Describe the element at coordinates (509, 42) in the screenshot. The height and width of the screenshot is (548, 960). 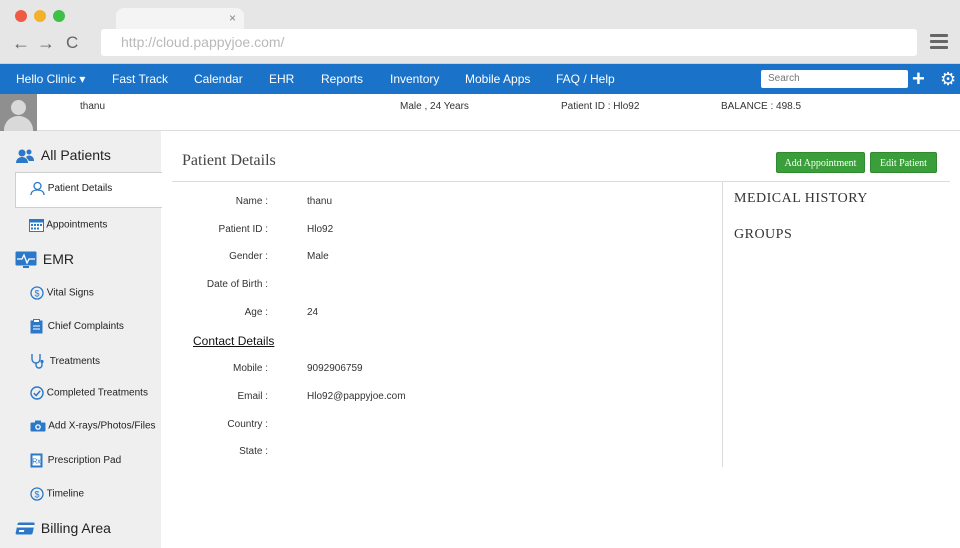
I see `address-bar: http://cloud.pappyjoe.com/` at that location.